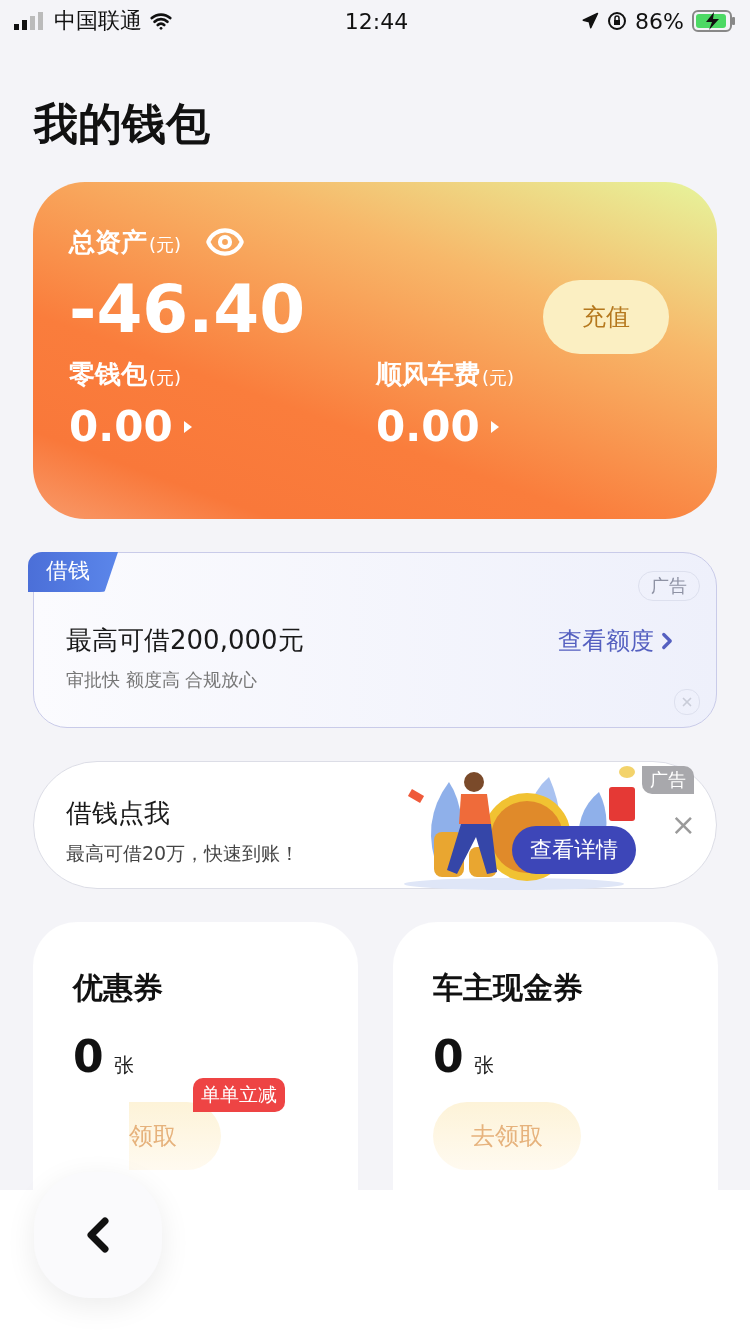 The width and height of the screenshot is (750, 1334). Describe the element at coordinates (98, 21) in the screenshot. I see `carrier-name: 中国联通` at that location.